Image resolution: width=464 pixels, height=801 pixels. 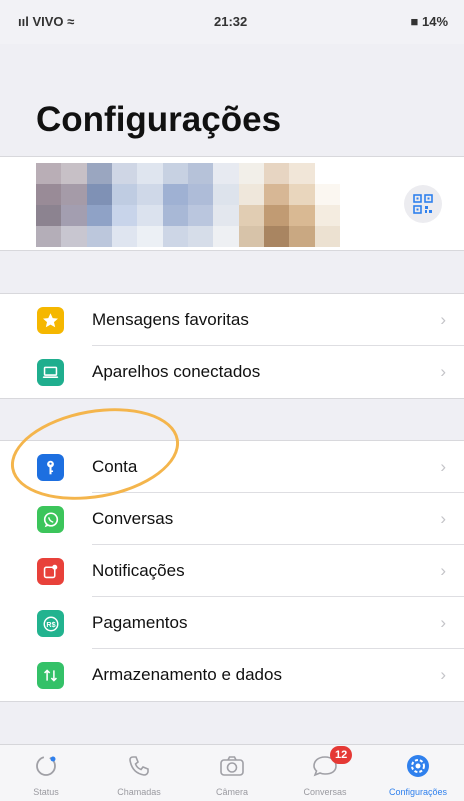 I want to click on row-notificacoes: Notificações ›, so click(x=232, y=571).